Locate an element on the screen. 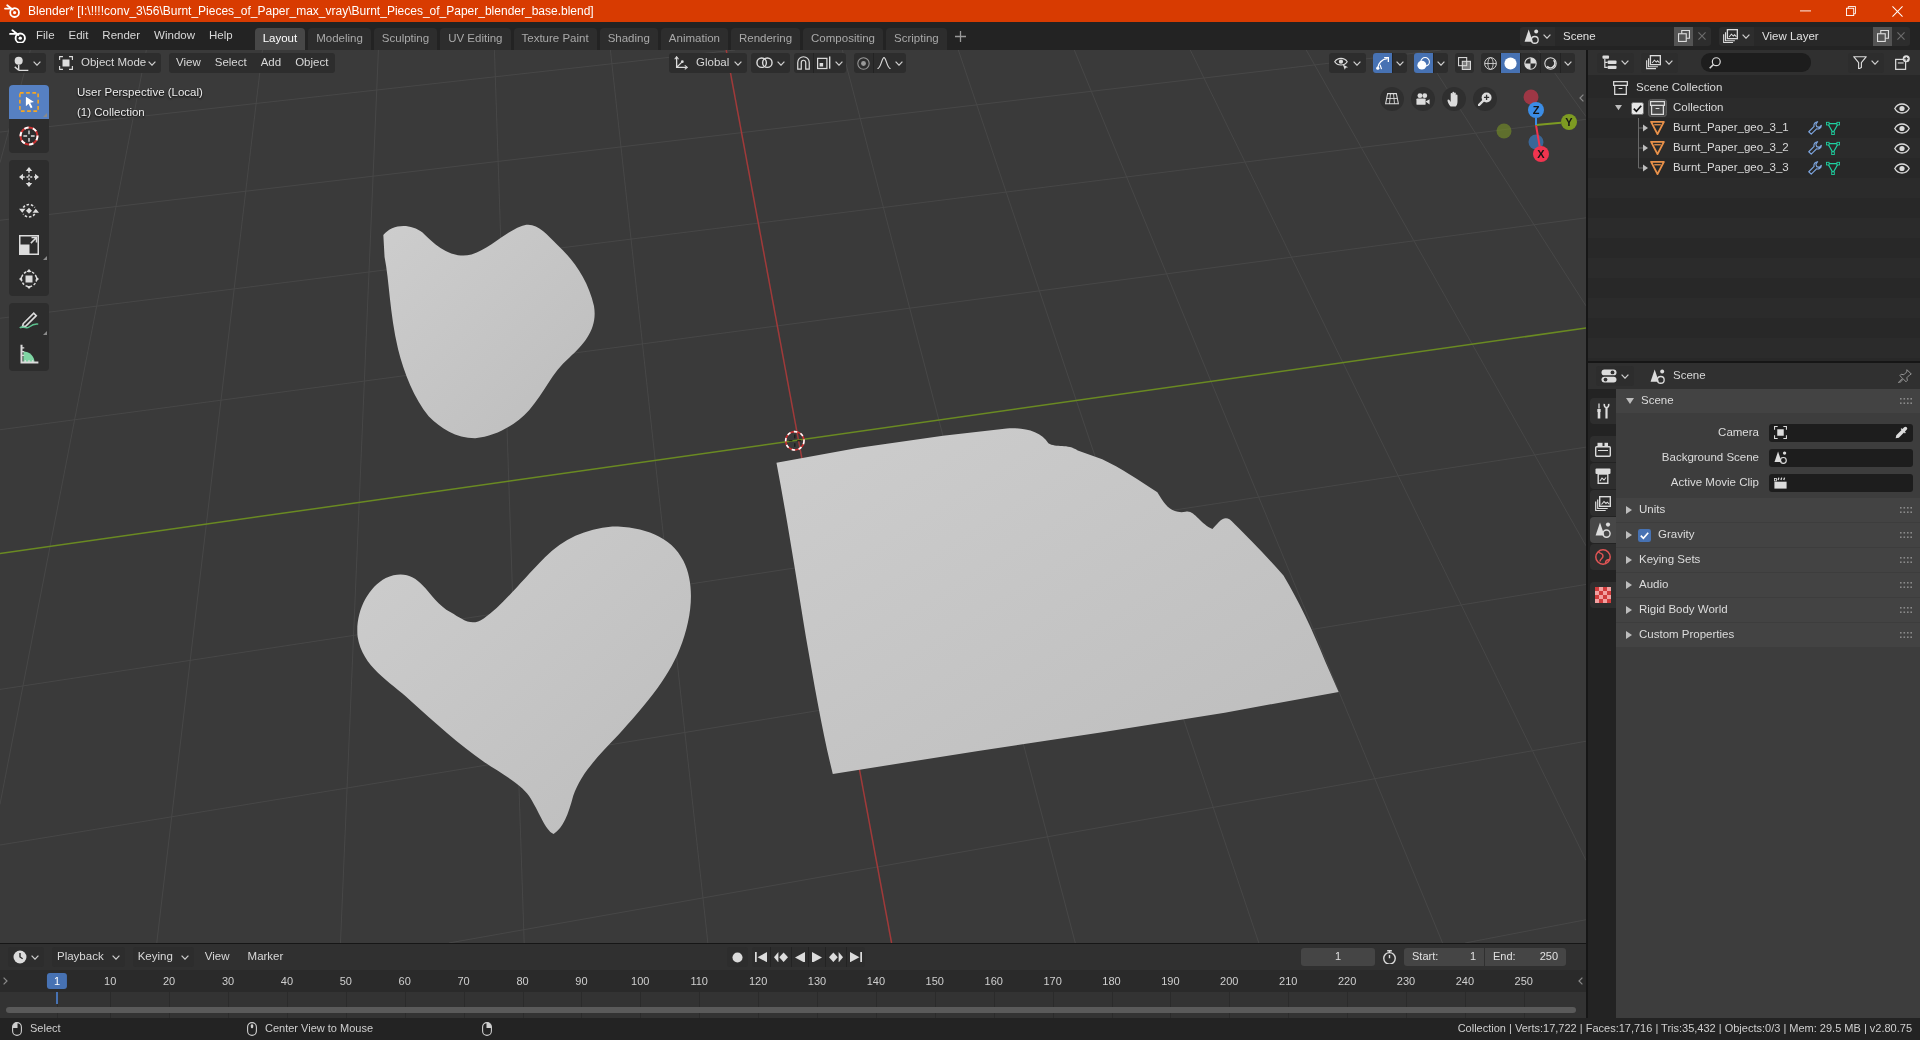  menu-item: Window is located at coordinates (174, 36).